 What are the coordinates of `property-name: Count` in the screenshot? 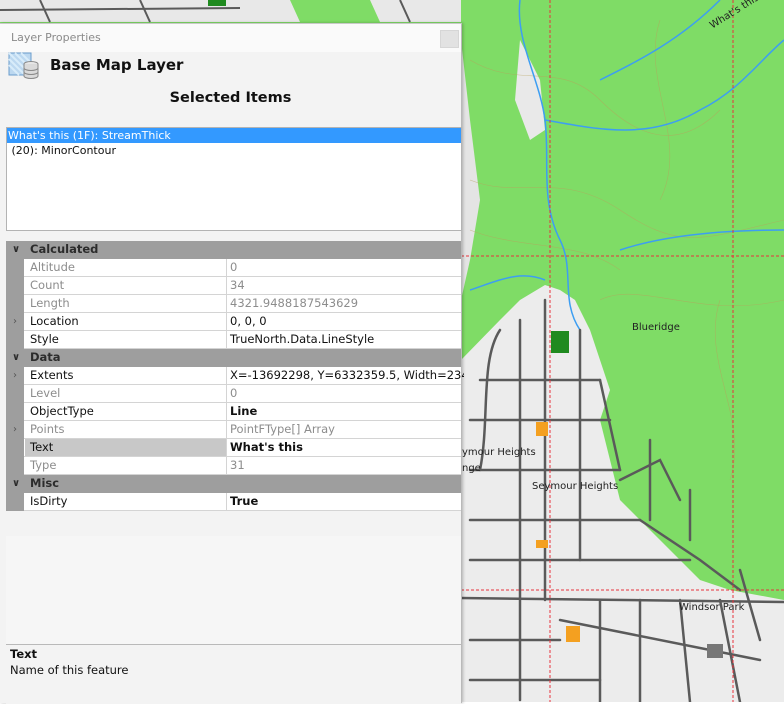 It's located at (126, 285).